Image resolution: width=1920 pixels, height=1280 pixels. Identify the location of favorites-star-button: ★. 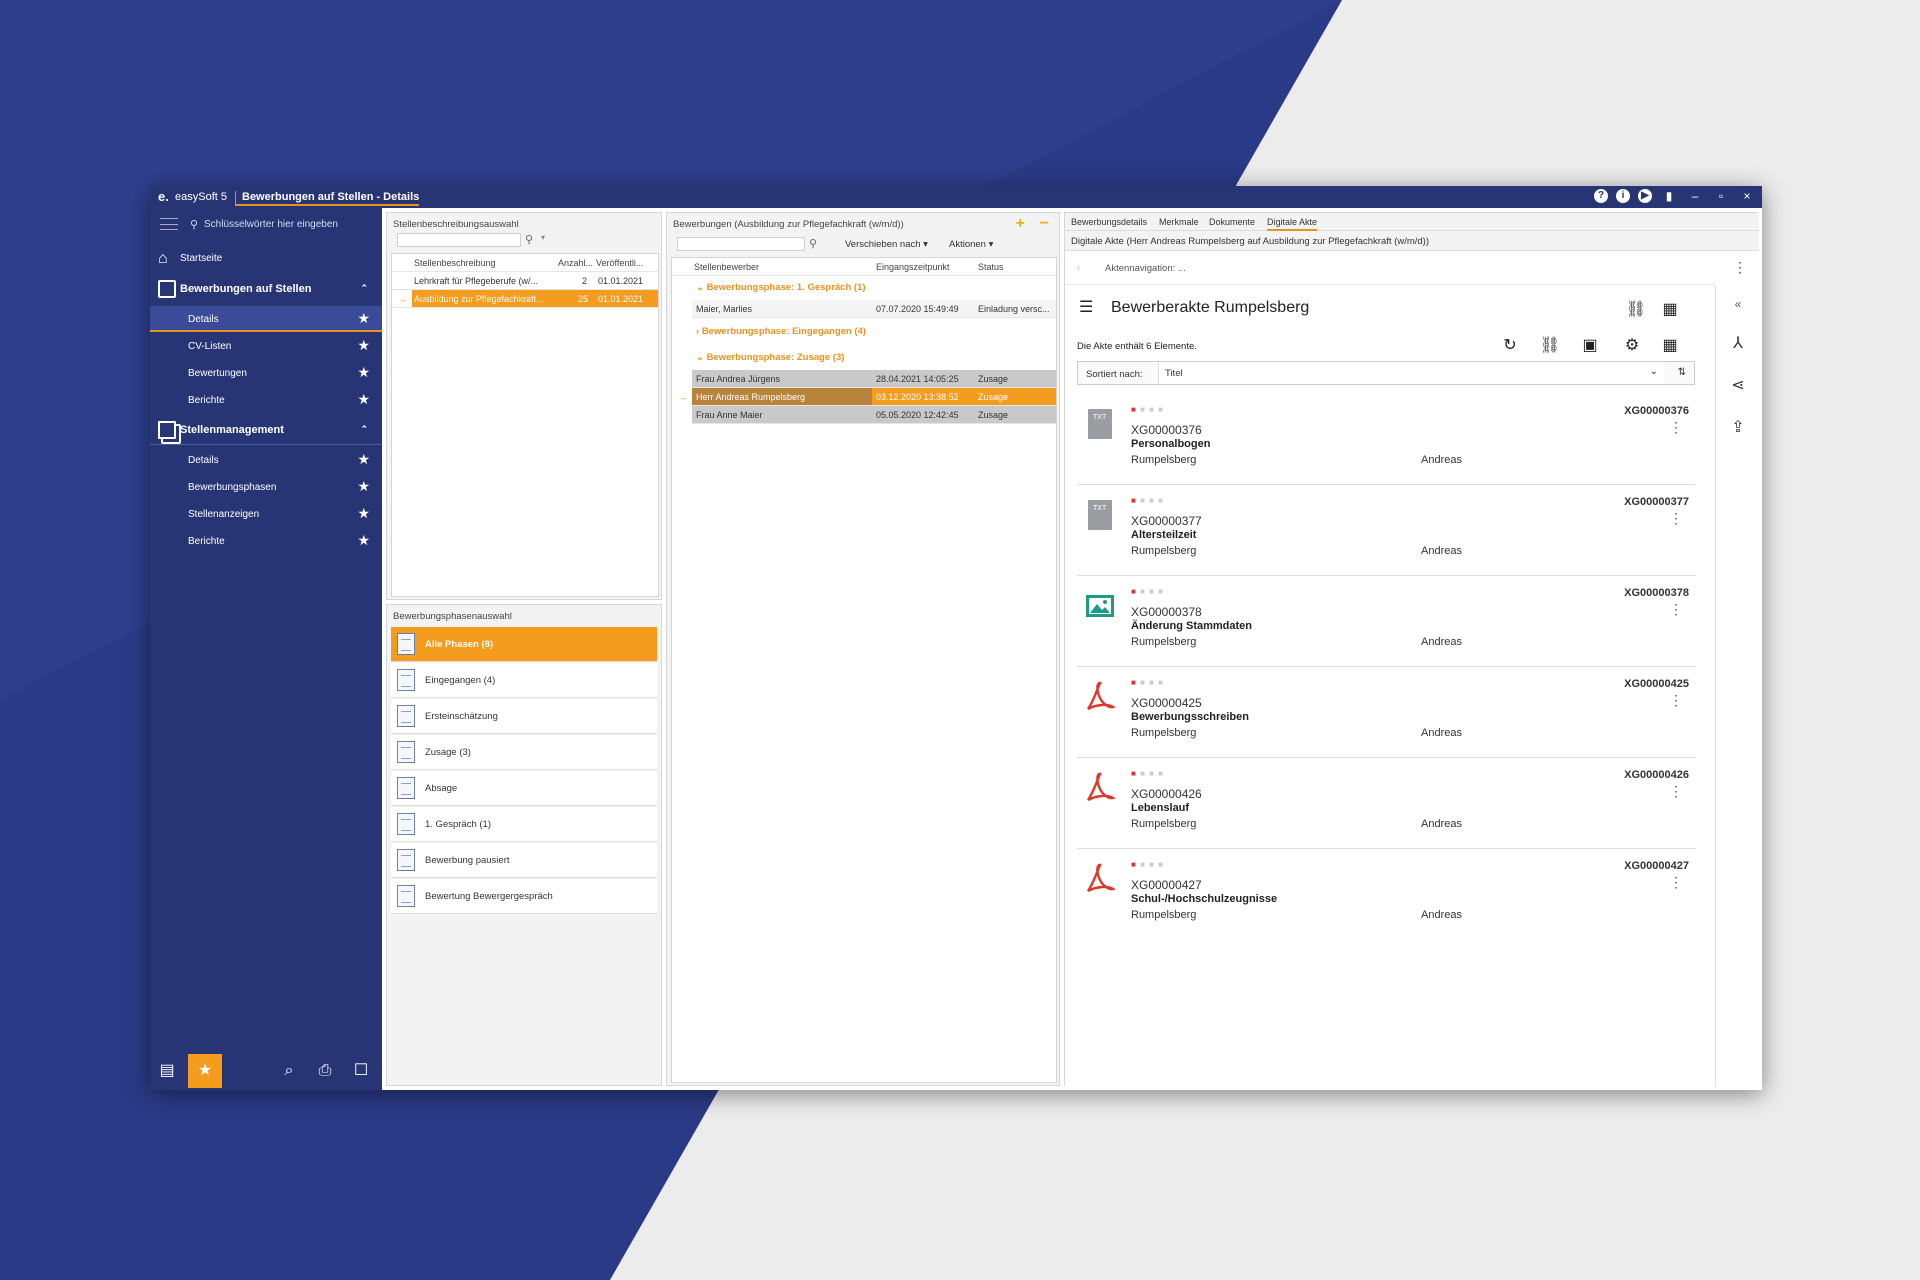
(205, 1071).